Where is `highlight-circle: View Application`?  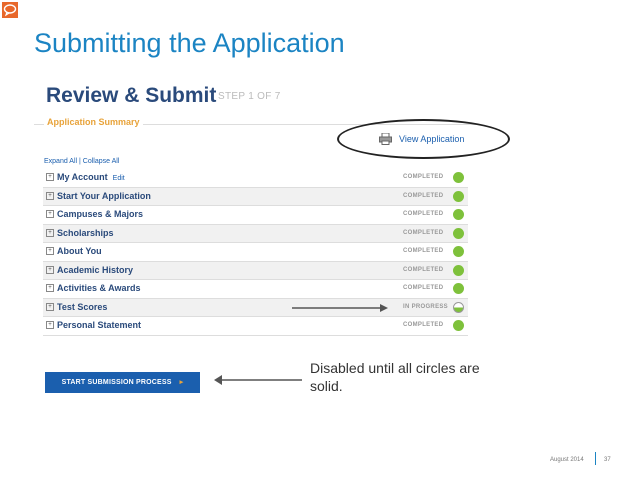 highlight-circle: View Application is located at coordinates (423, 139).